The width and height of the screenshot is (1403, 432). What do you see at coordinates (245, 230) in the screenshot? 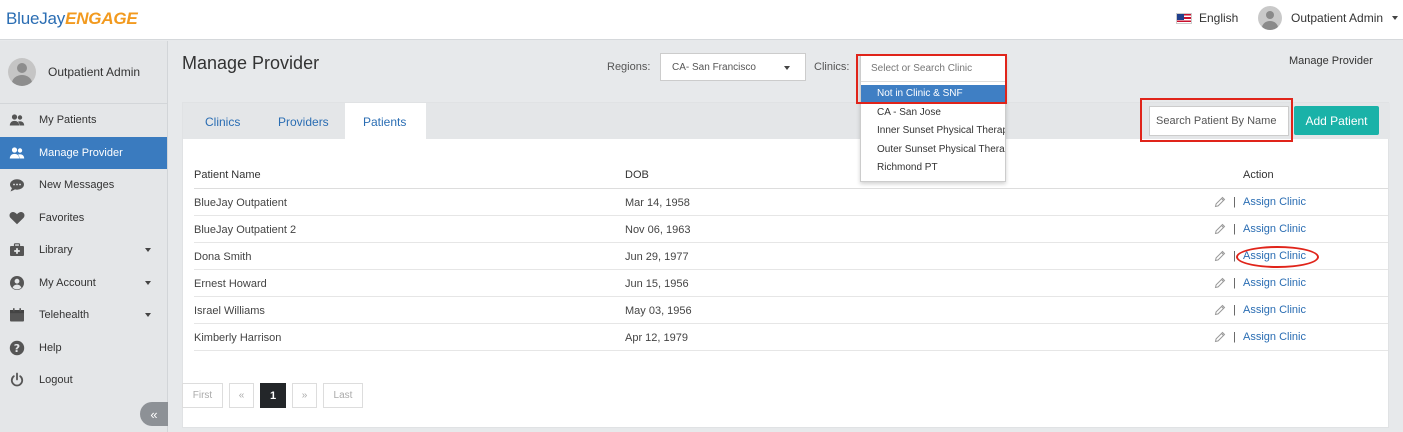
I see `patient-name: BlueJay Outpatient 2` at bounding box center [245, 230].